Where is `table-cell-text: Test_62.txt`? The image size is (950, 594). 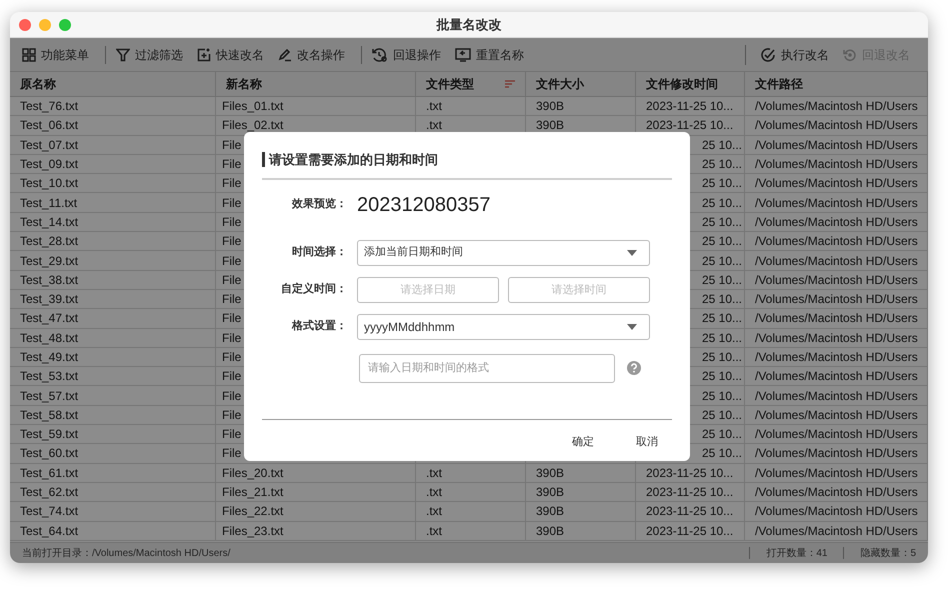 table-cell-text: Test_62.txt is located at coordinates (49, 493).